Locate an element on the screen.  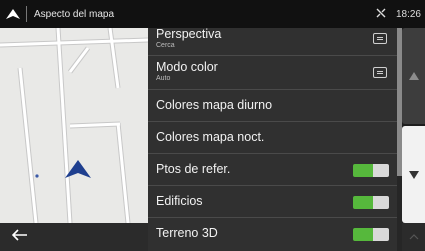
back-arrow-icon is located at coordinates (19, 237).